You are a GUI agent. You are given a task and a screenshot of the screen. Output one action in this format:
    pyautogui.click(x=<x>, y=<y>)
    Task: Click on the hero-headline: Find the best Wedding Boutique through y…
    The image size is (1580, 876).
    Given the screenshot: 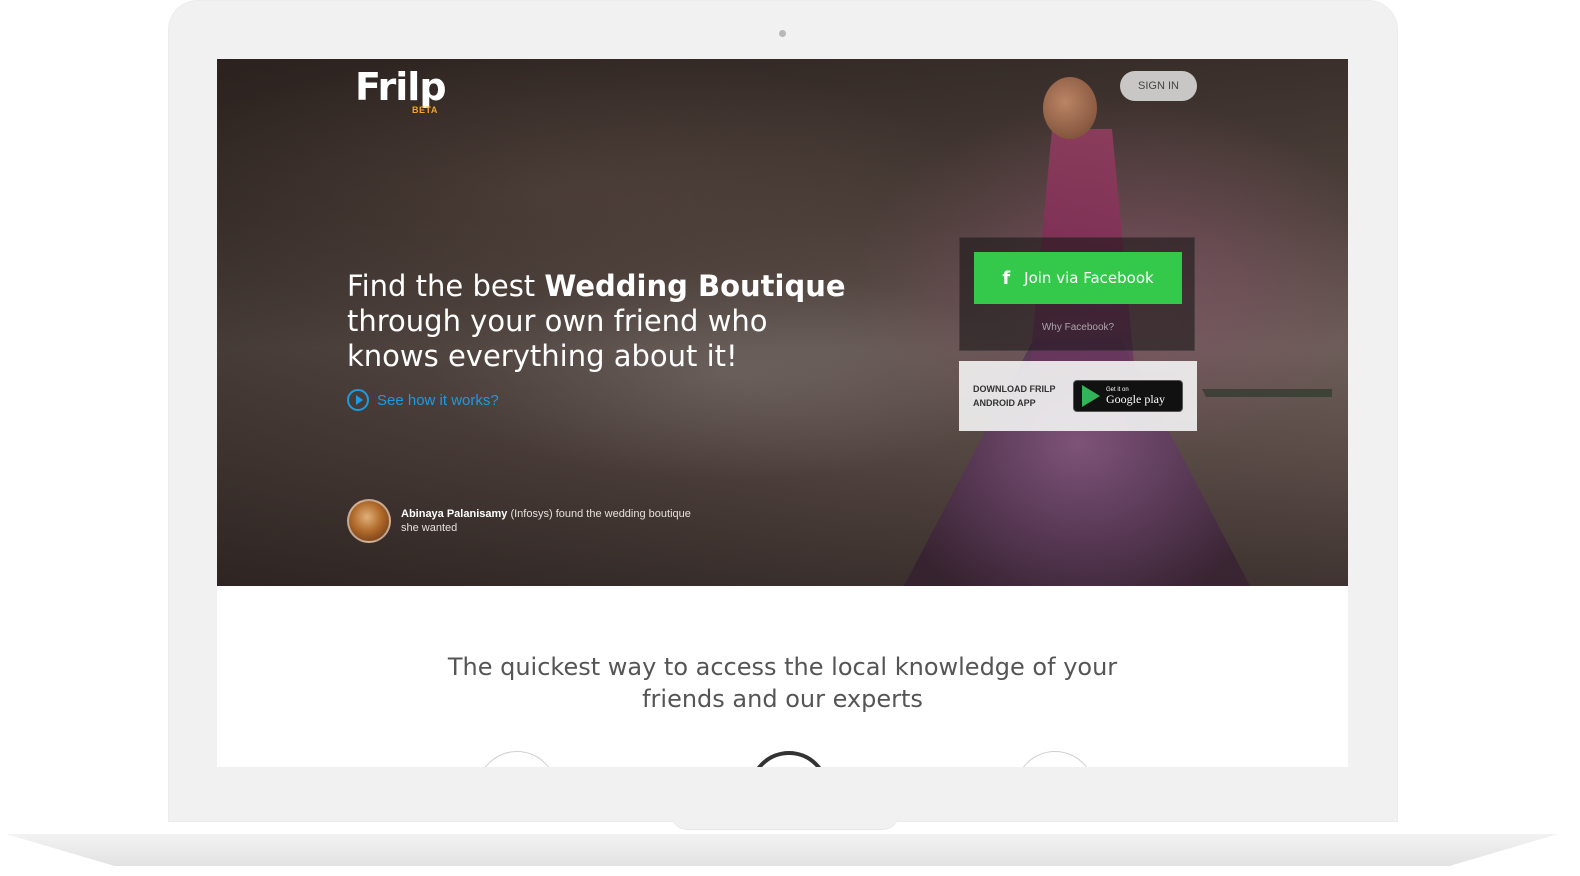 What is the action you would take?
    pyautogui.click(x=607, y=321)
    